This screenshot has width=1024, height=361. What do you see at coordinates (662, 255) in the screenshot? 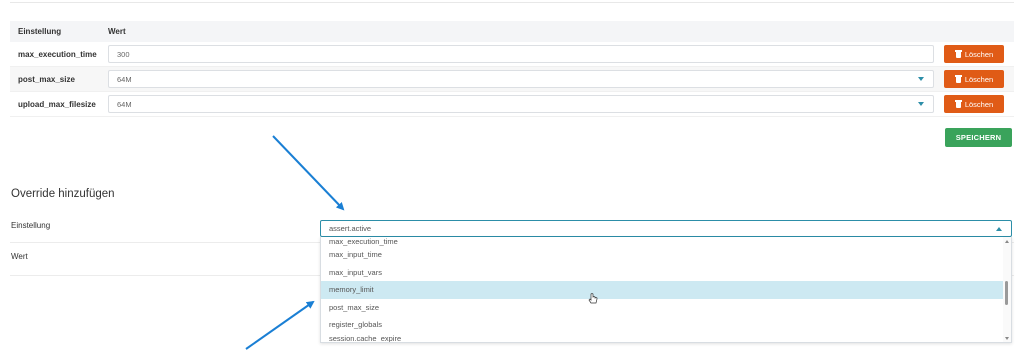
I see `dropdown-option: max_input_time` at bounding box center [662, 255].